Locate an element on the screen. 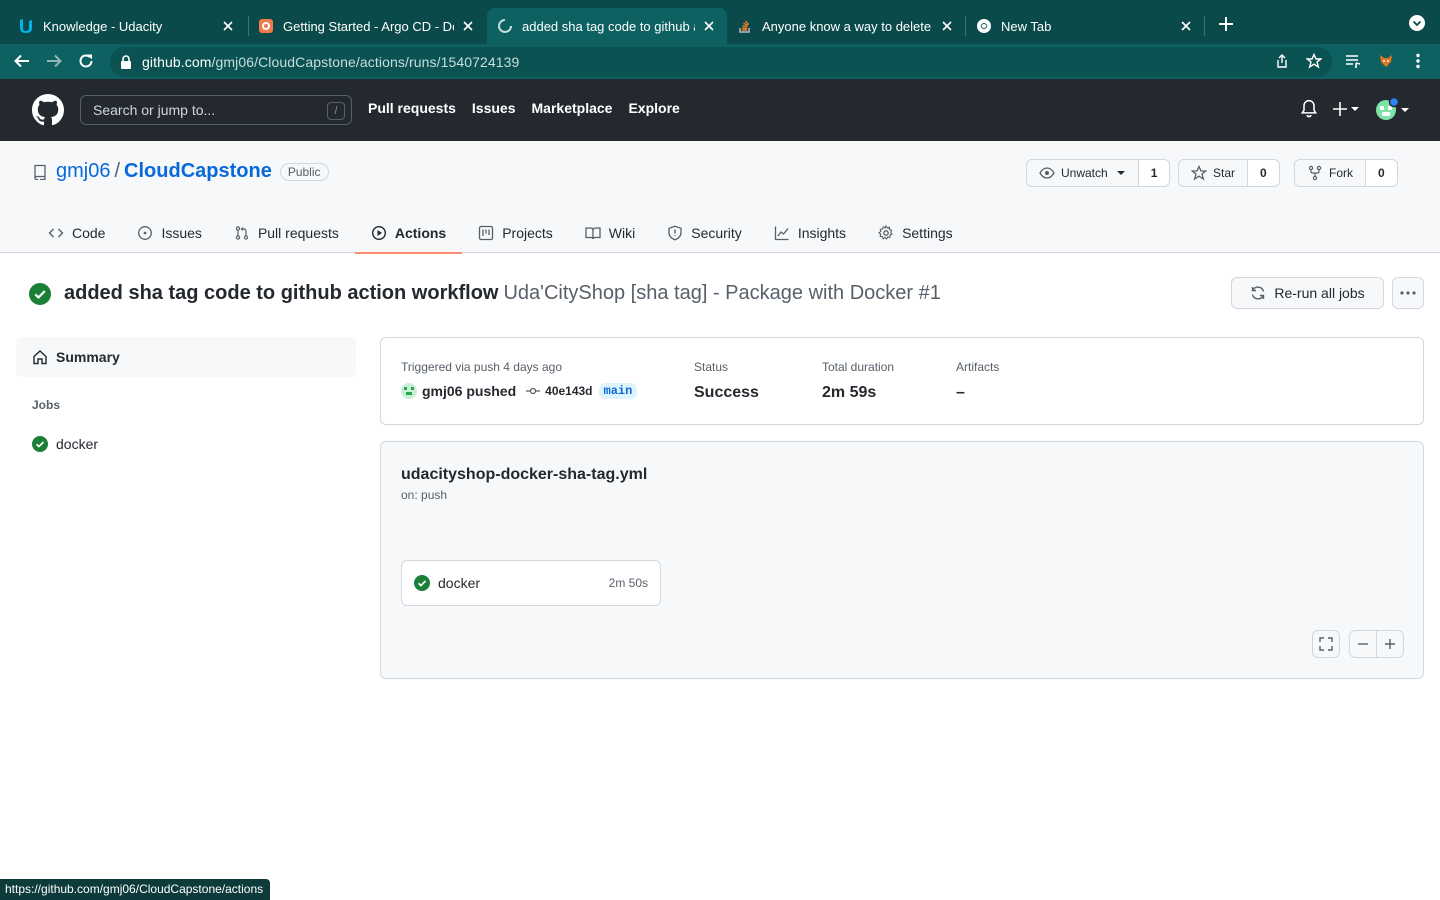 The image size is (1440, 900). browser-tab-udacity: Knowledge - Udacity is located at coordinates (127, 26).